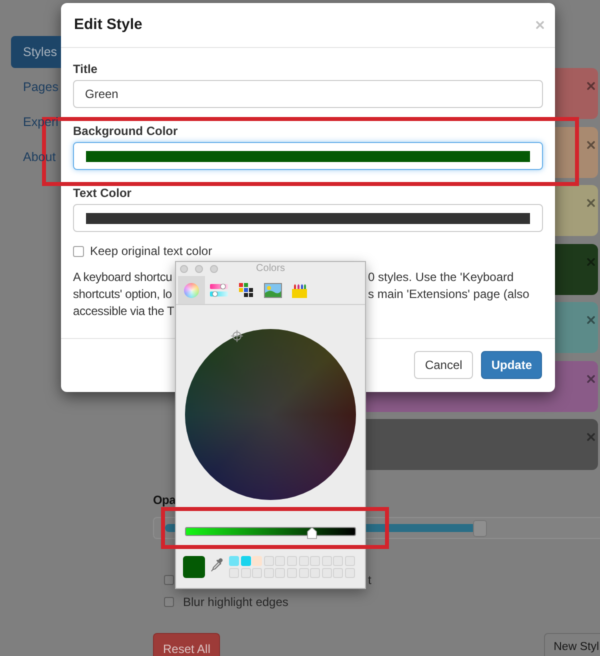 The height and width of the screenshot is (656, 600). What do you see at coordinates (219, 290) in the screenshot?
I see `sliders-icon` at bounding box center [219, 290].